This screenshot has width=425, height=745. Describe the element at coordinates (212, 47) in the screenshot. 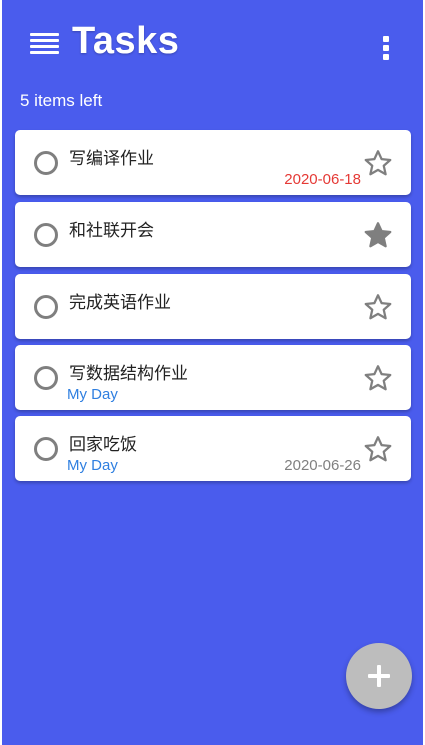

I see `app-header: Tasks` at that location.